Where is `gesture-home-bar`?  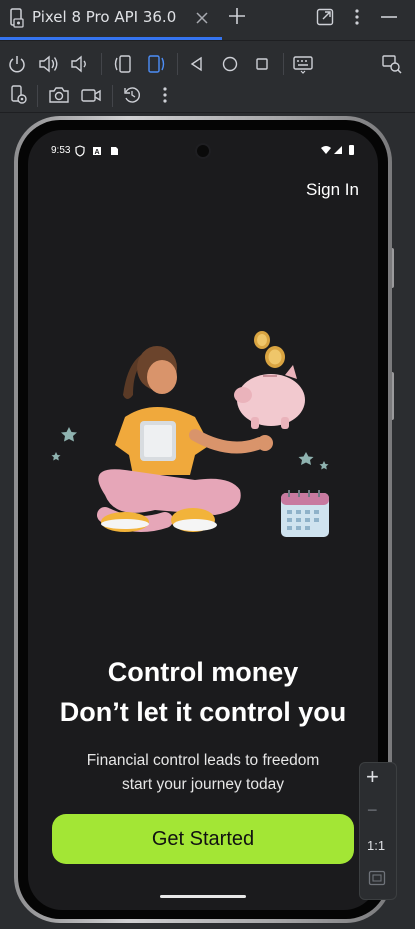 gesture-home-bar is located at coordinates (203, 896).